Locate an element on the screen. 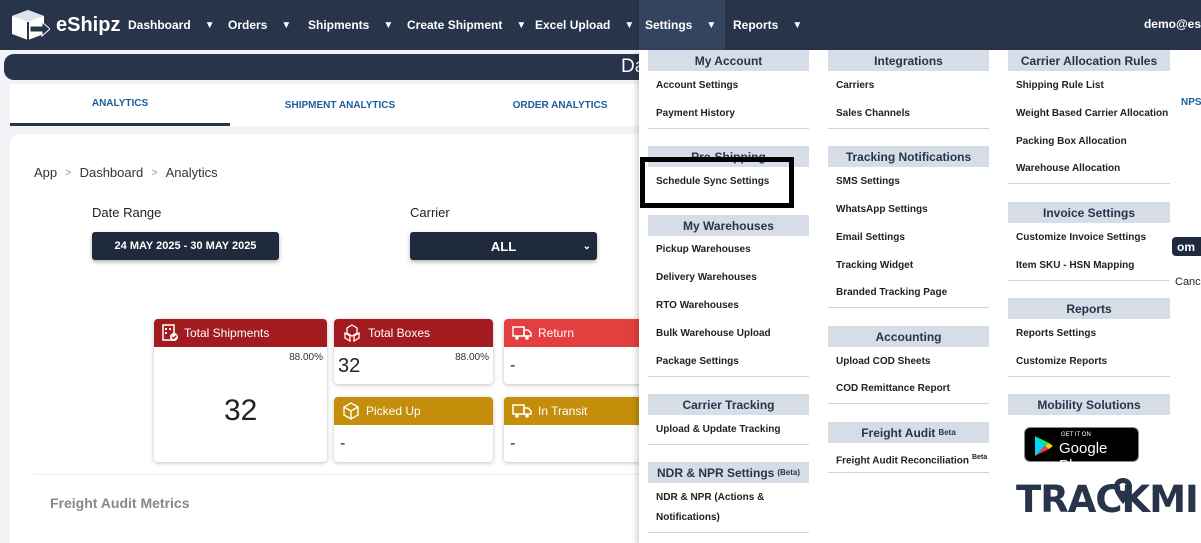 The height and width of the screenshot is (543, 1201). nav-settings: Settings ▼ is located at coordinates (682, 25).